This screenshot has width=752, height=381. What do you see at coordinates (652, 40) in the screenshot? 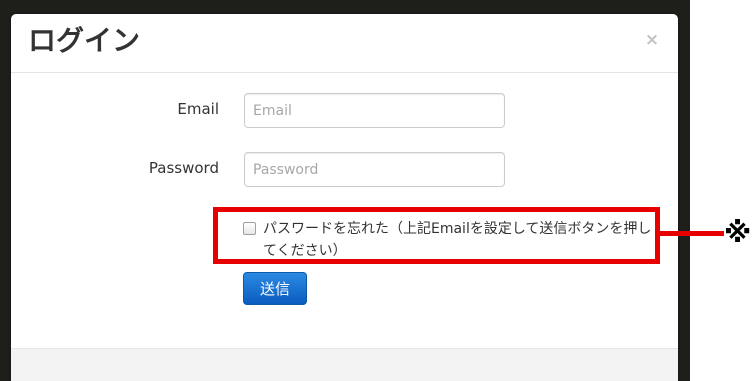
I see `close-icon: ×` at bounding box center [652, 40].